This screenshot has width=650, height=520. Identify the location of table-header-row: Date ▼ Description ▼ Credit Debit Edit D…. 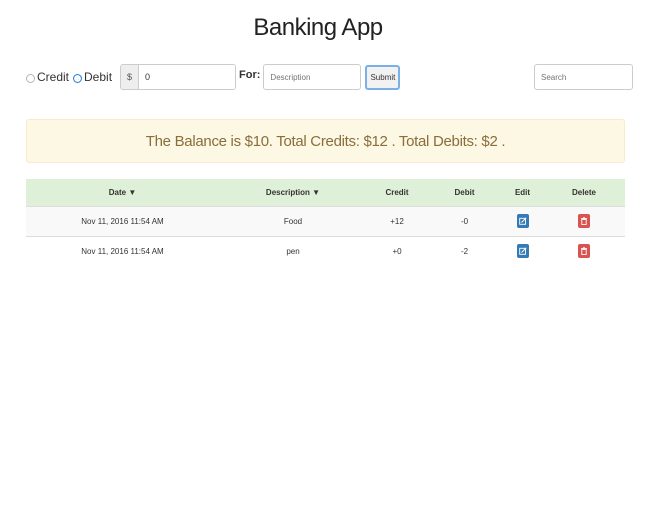
(325, 192).